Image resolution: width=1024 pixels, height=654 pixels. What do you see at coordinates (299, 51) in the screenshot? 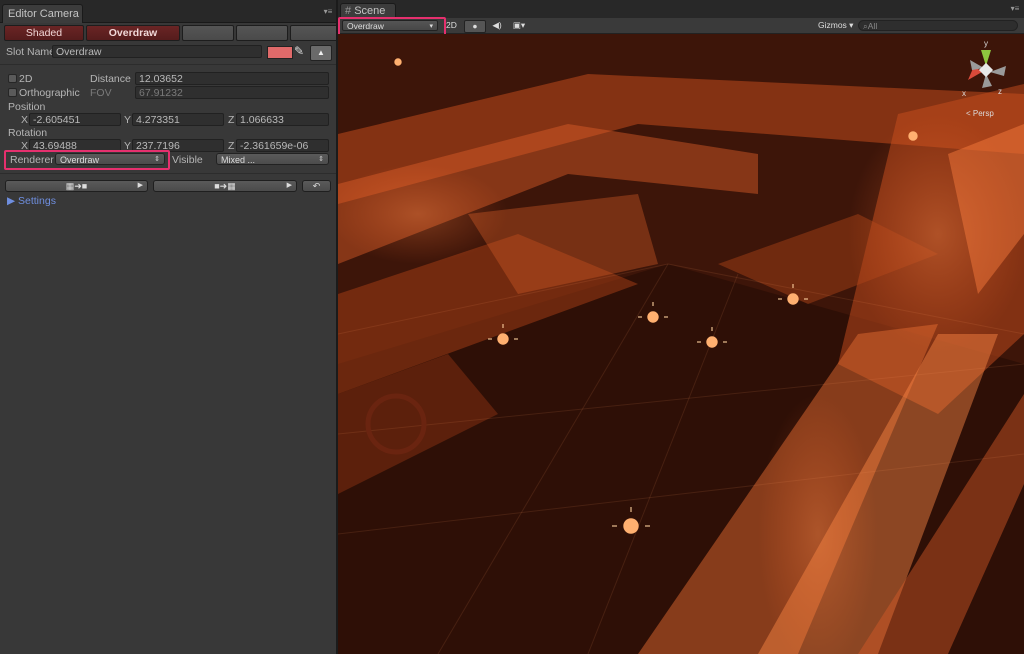
I see `eyedropper-icon: ✎` at bounding box center [299, 51].